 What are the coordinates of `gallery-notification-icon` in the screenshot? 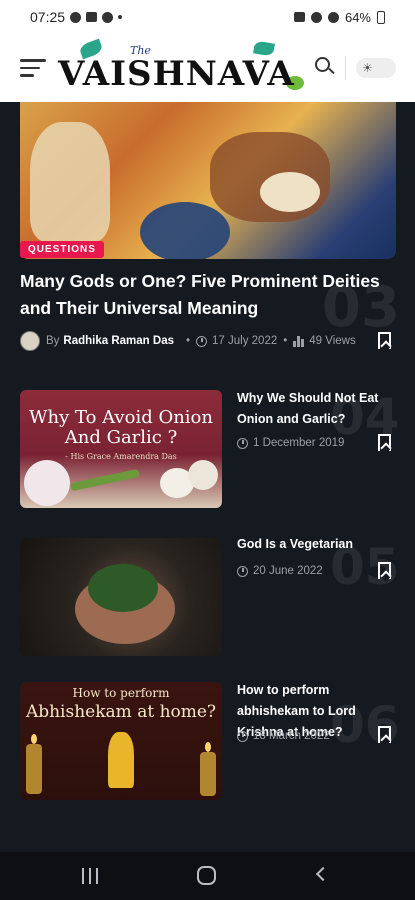 It's located at (92, 17).